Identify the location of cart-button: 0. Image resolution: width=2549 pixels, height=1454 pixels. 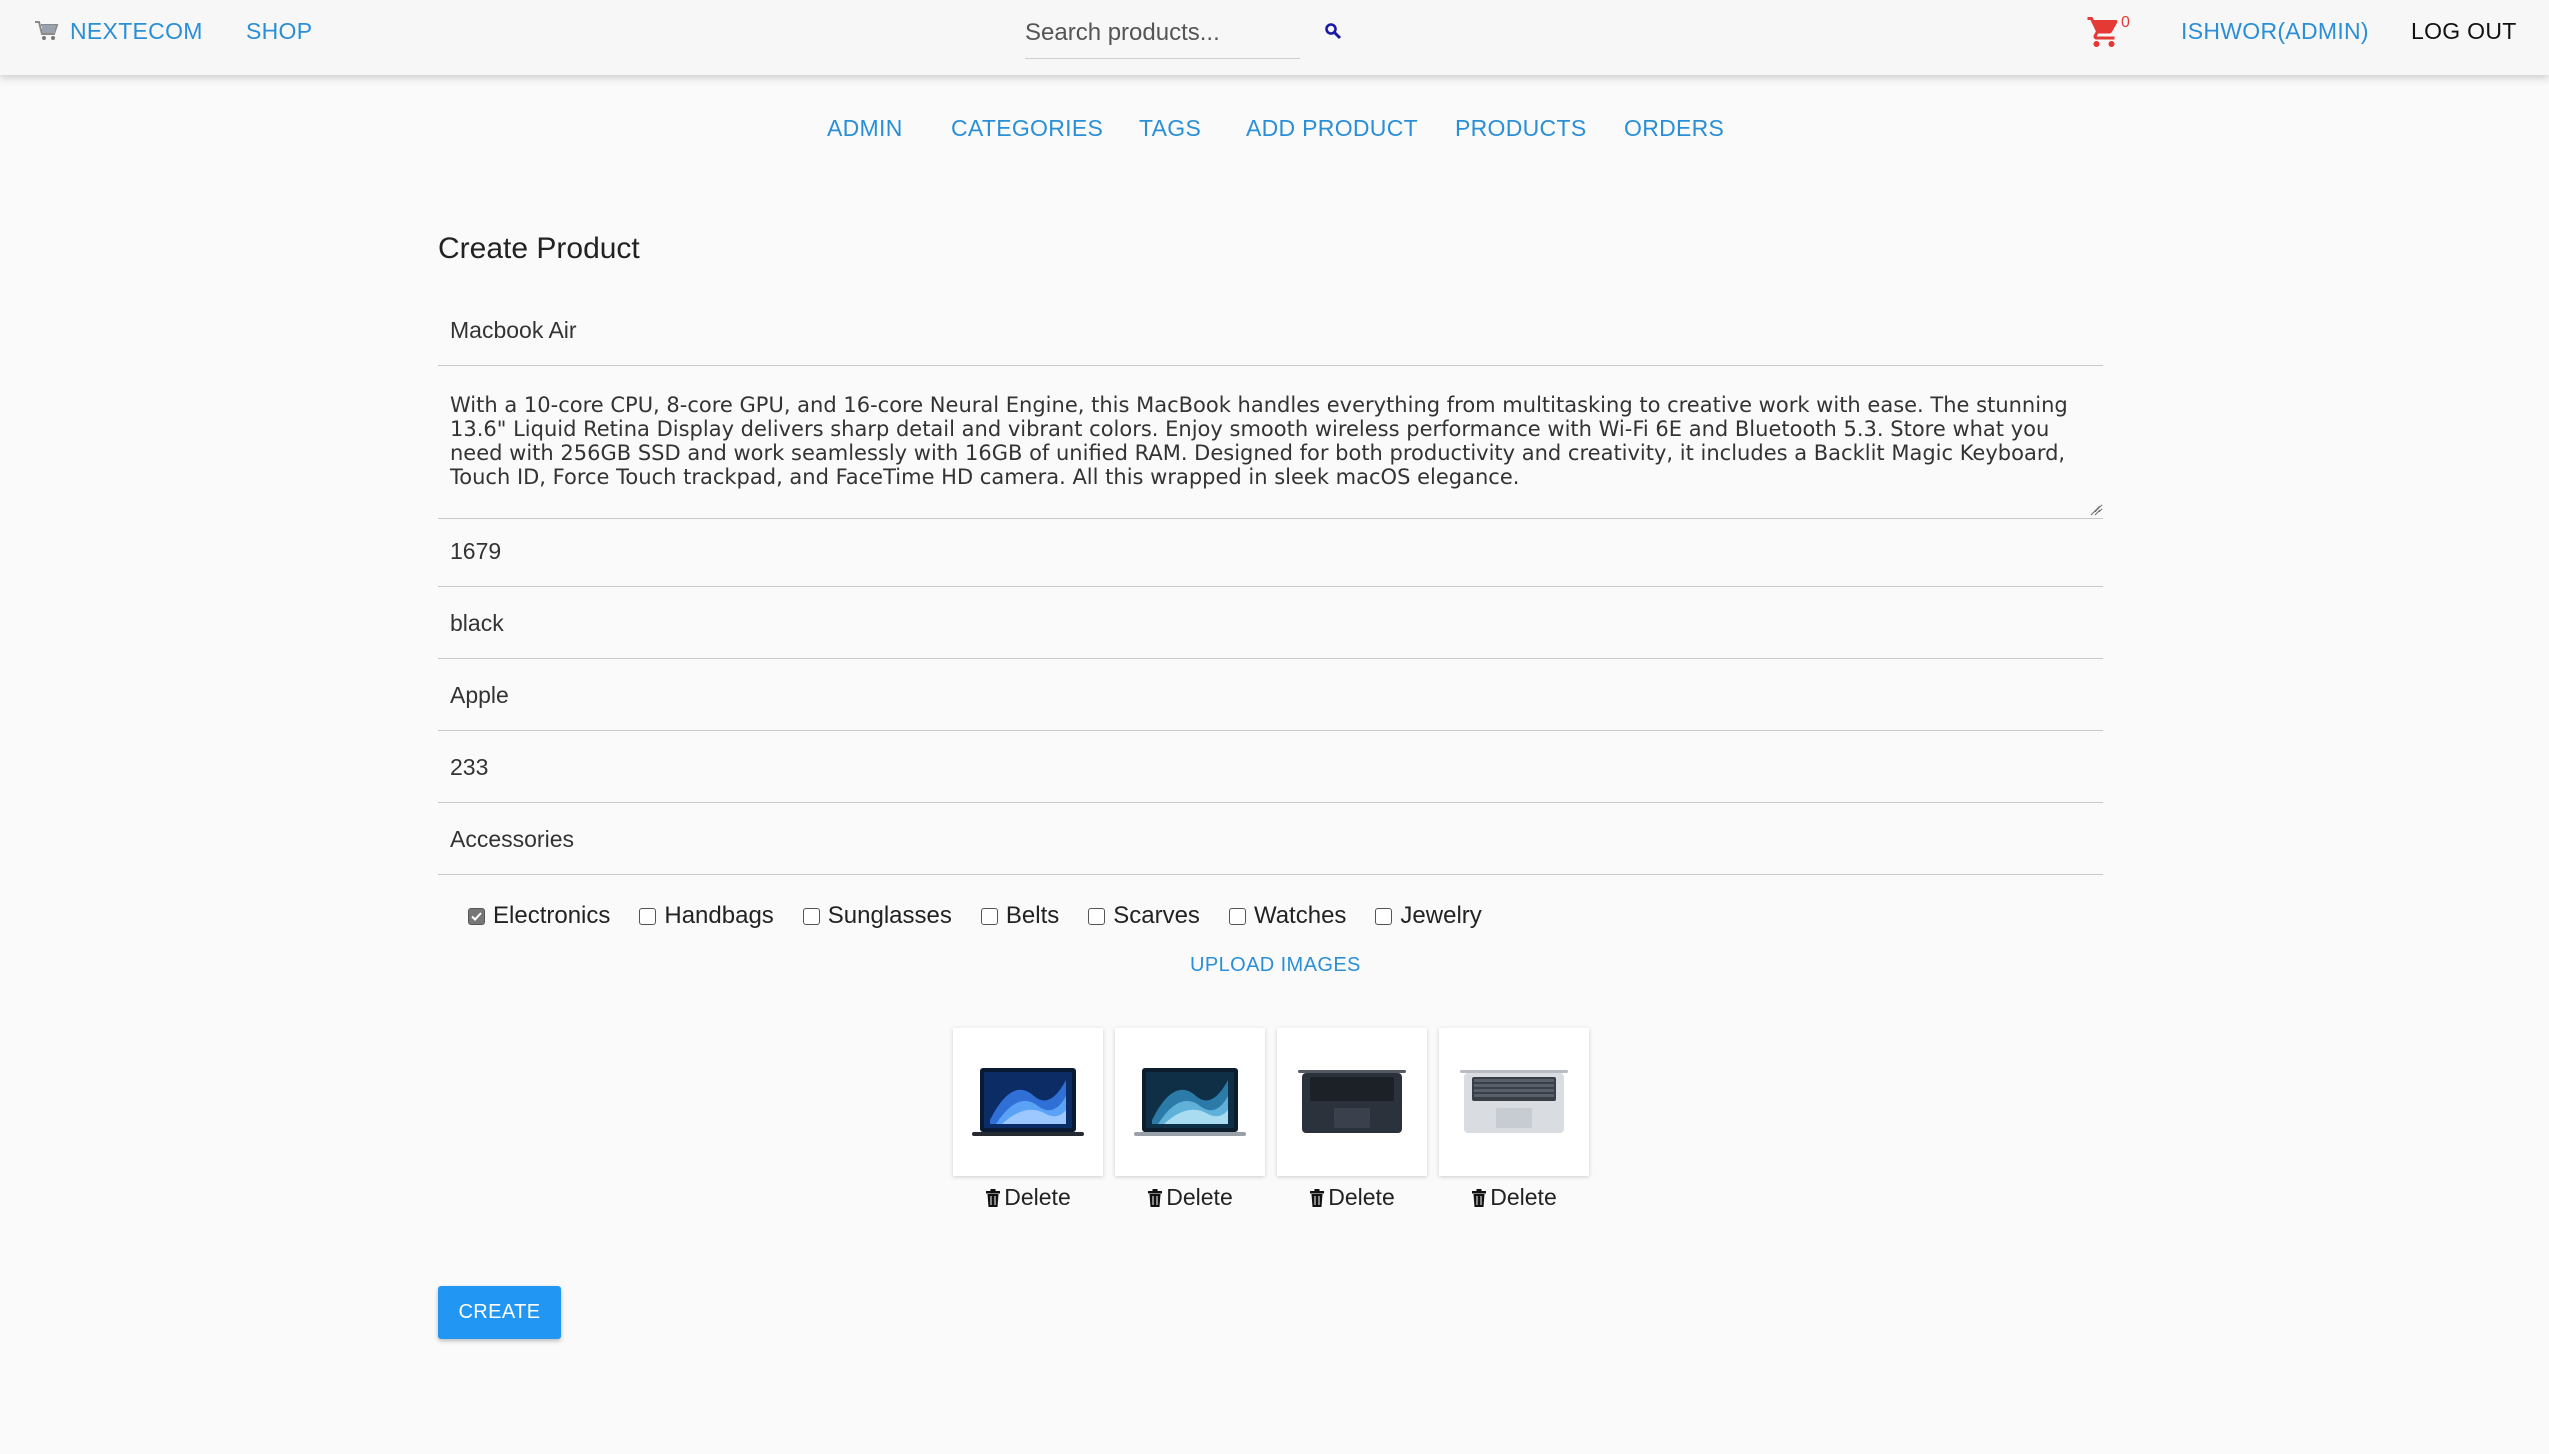
(2110, 32).